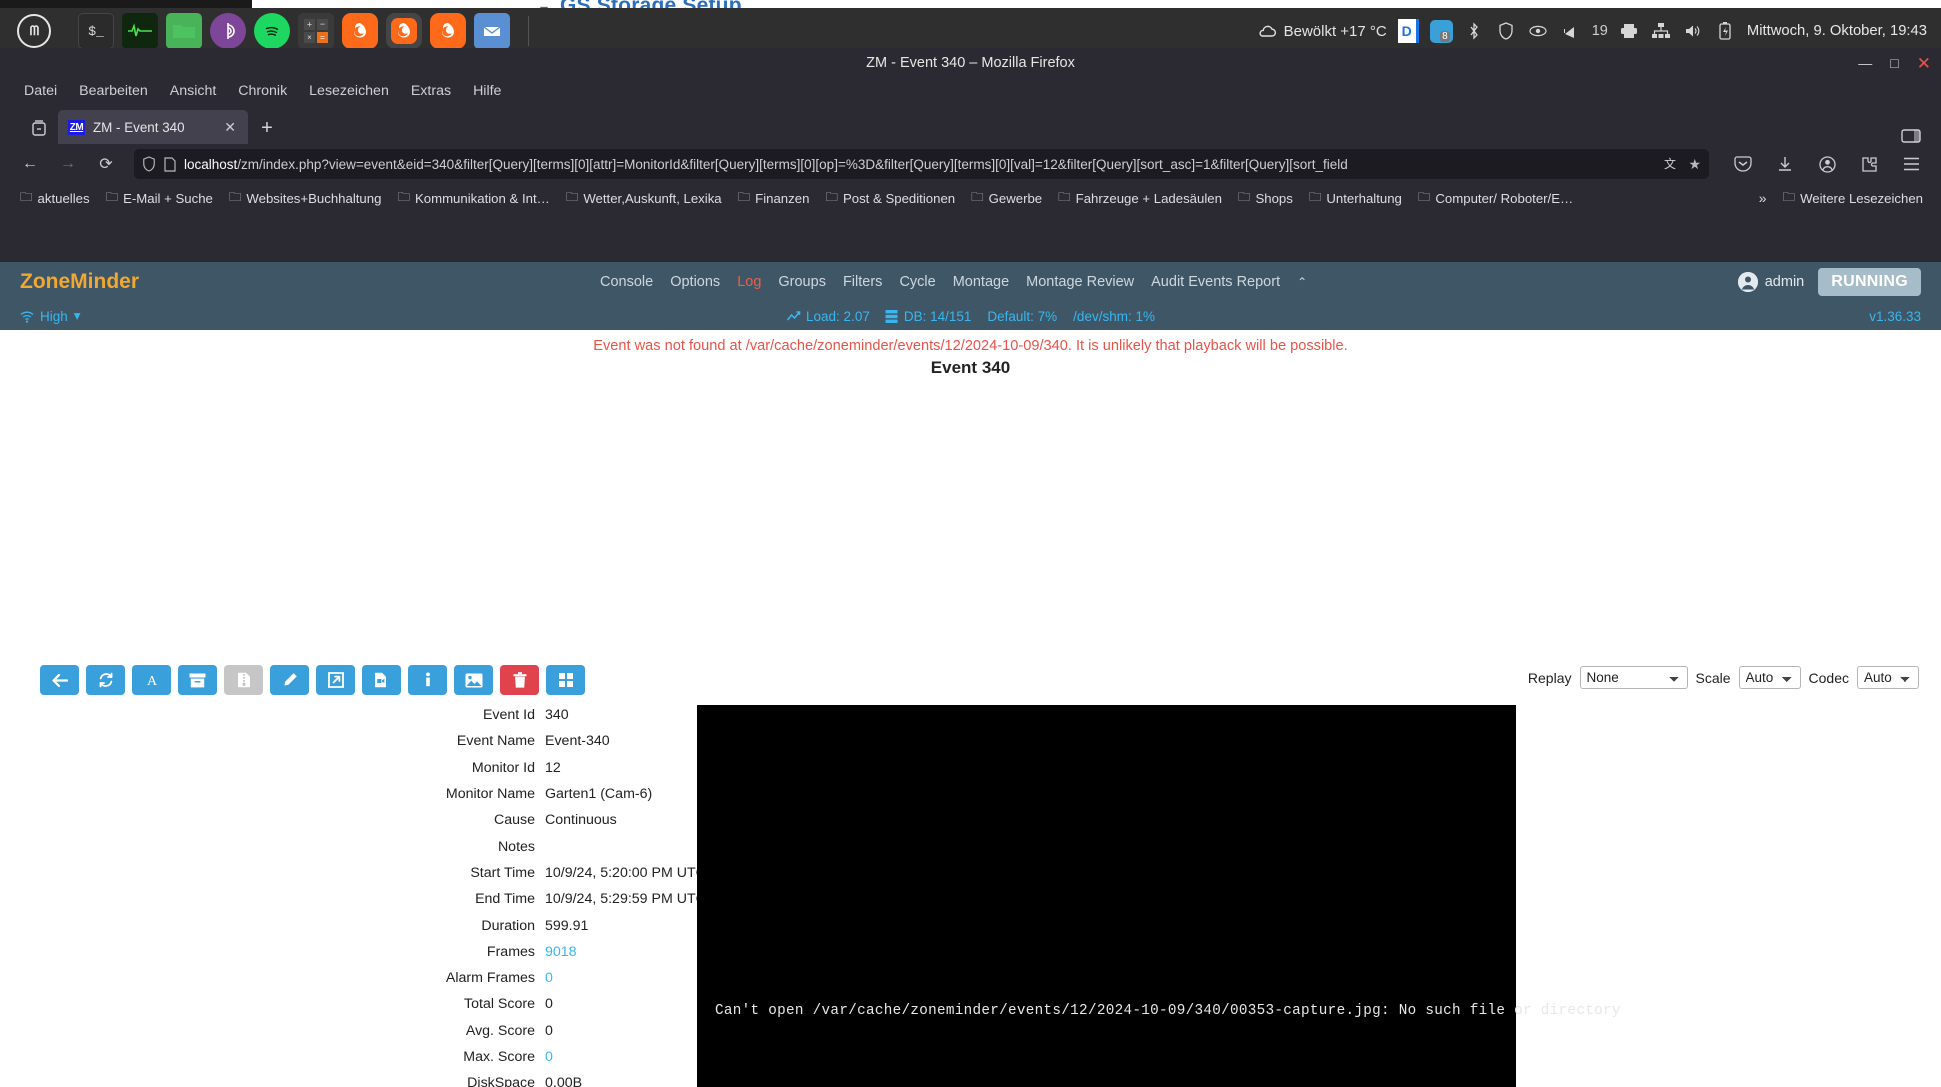  Describe the element at coordinates (316, 31) in the screenshot. I see `calculator-icon: + − × =` at that location.